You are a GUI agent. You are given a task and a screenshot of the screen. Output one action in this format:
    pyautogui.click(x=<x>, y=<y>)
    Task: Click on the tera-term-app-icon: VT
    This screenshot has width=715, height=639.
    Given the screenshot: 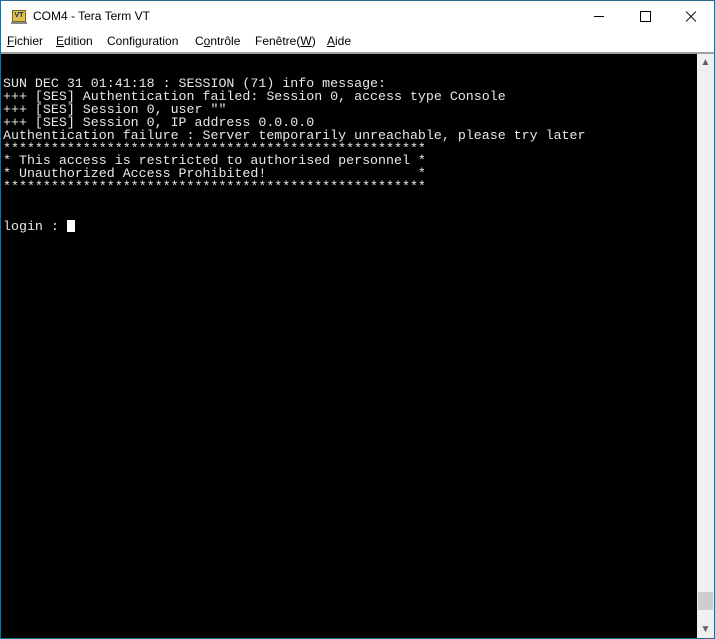 What is the action you would take?
    pyautogui.click(x=19, y=17)
    